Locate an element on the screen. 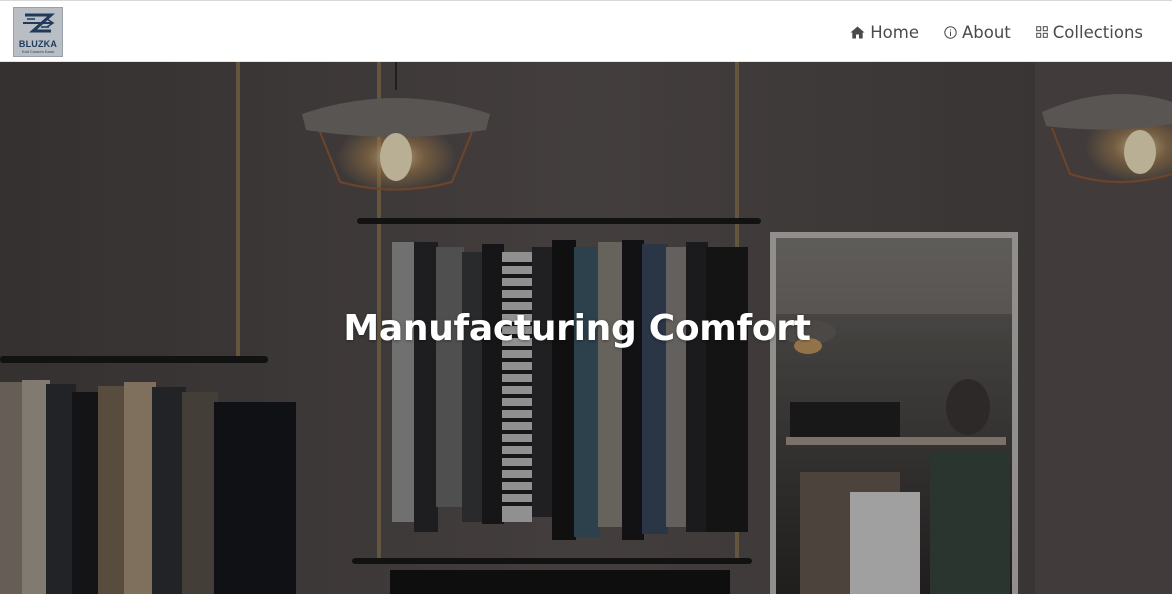 The width and height of the screenshot is (1172, 594). nav-item-label: About is located at coordinates (986, 32).